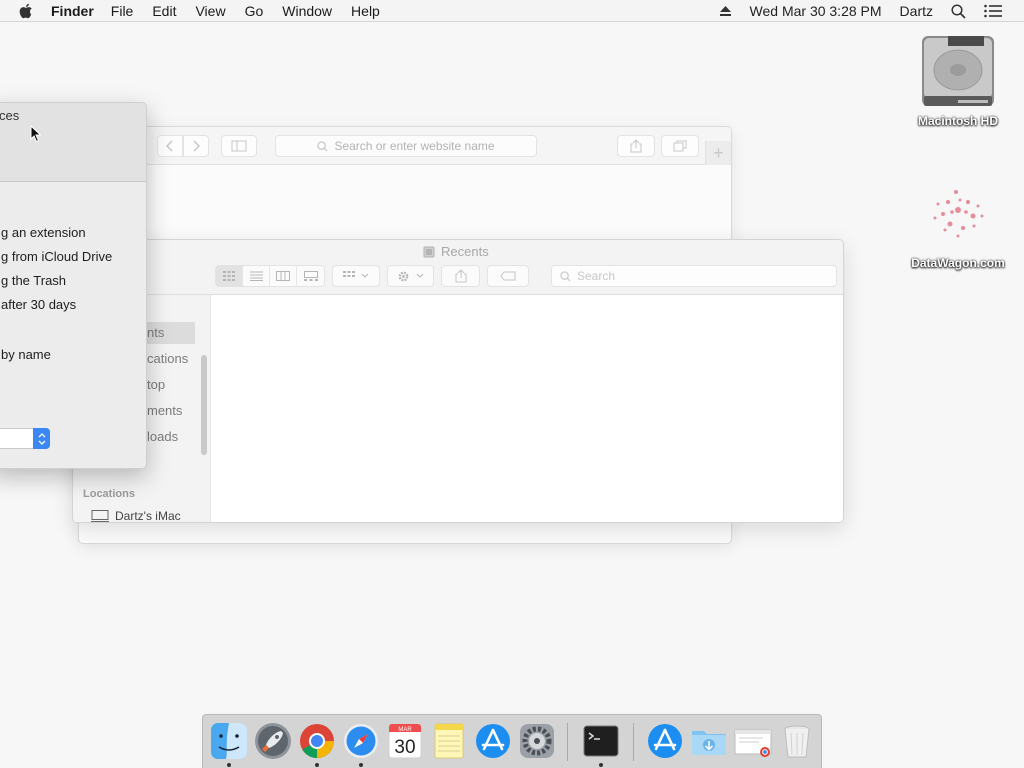 The height and width of the screenshot is (768, 1024). What do you see at coordinates (168, 358) in the screenshot?
I see `sidebar-item-label: cations` at bounding box center [168, 358].